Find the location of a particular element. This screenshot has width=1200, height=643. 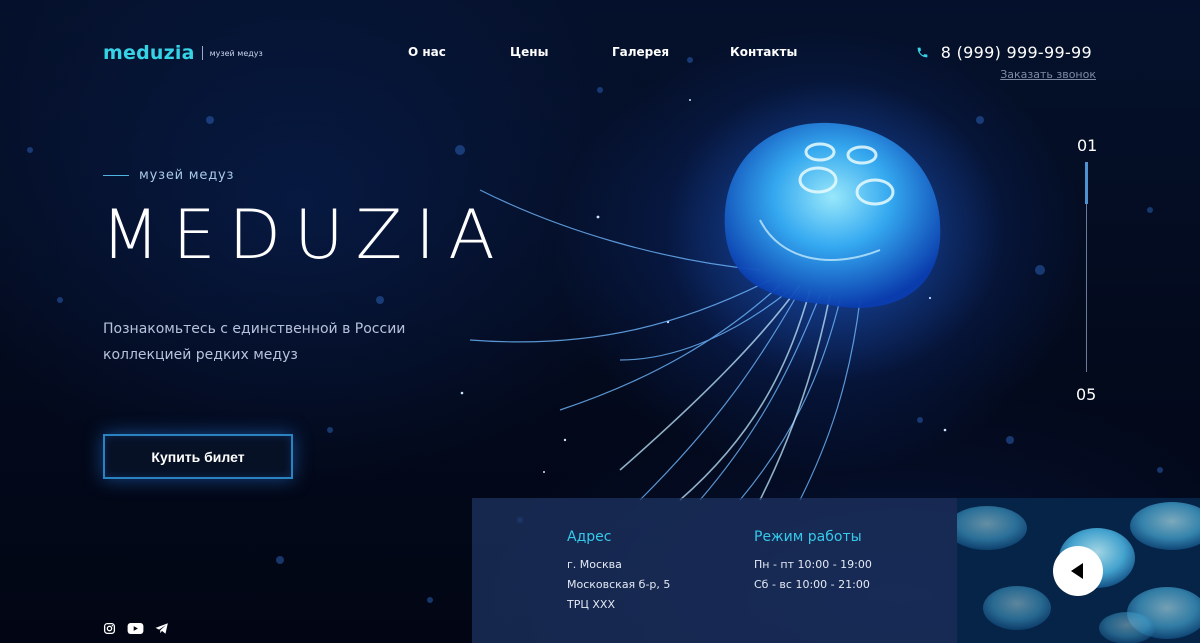

hours-line: Пн - пт 10:00 - 19:00 is located at coordinates (813, 564).